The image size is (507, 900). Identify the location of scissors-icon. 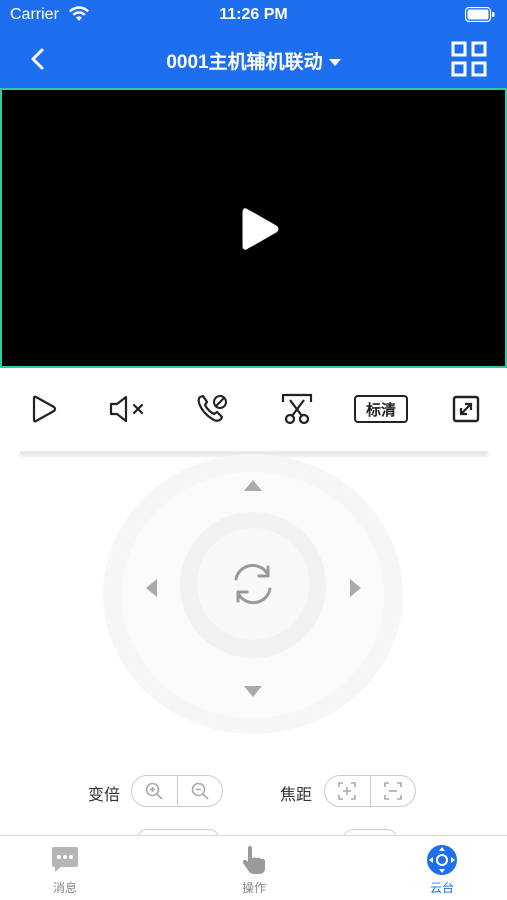
(297, 409).